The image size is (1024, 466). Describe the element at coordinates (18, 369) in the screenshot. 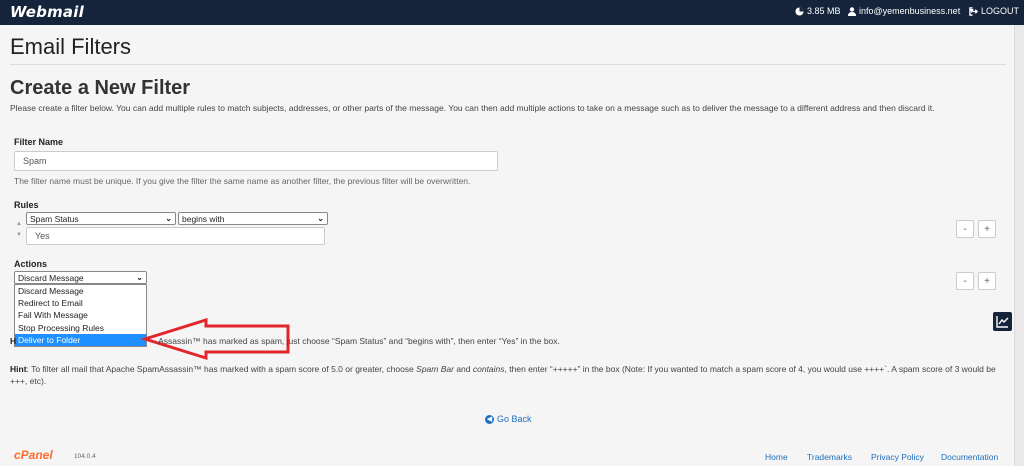

I see `hint2-label: Hint` at that location.